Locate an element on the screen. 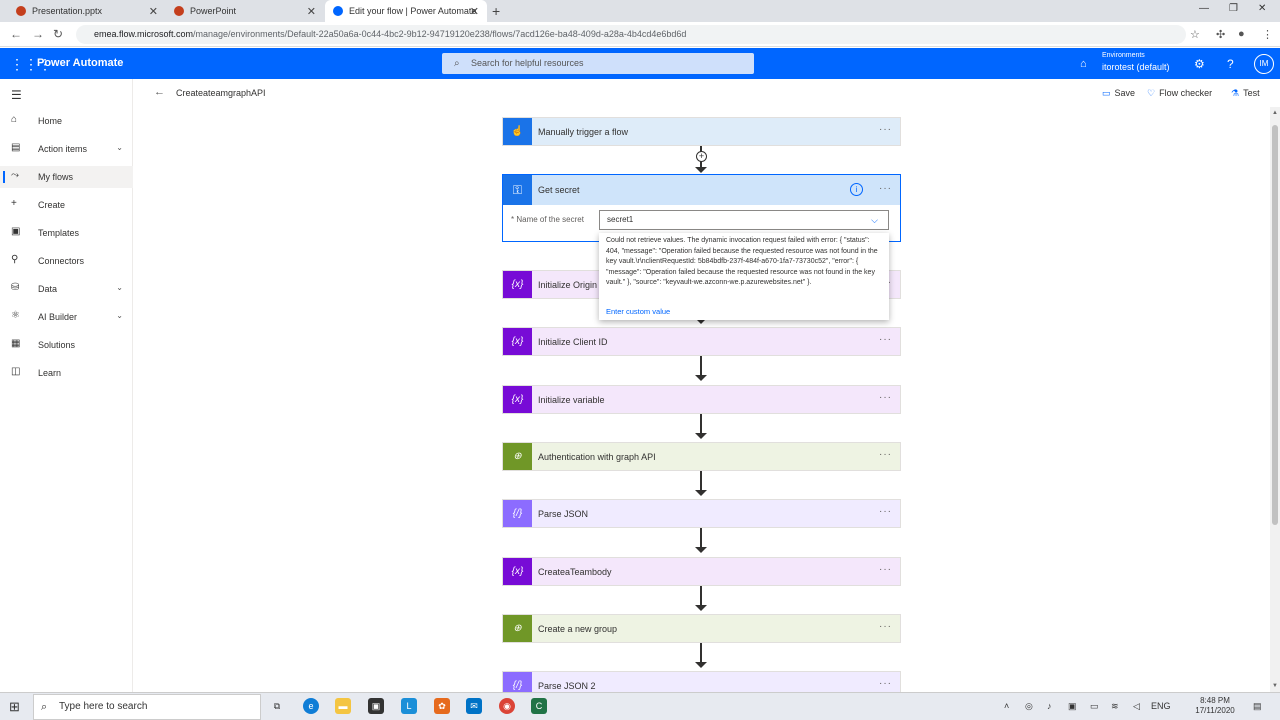 The width and height of the screenshot is (1280, 720). clipboard-icon: ▤ is located at coordinates (16, 147).